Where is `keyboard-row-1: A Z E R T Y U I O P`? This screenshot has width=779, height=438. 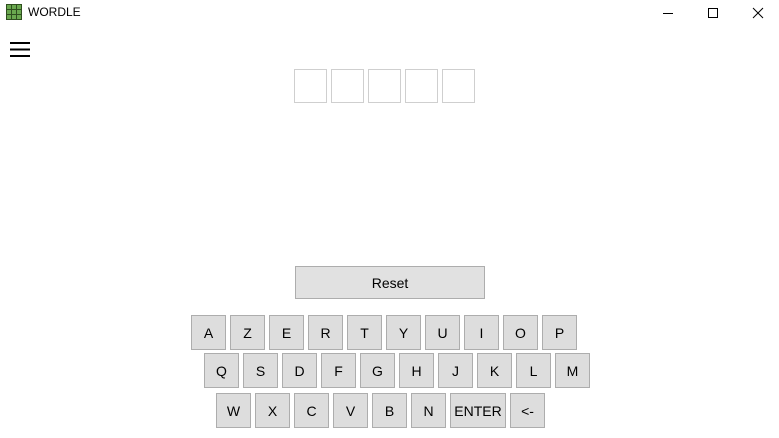
keyboard-row-1: A Z E R T Y U I O P is located at coordinates (384, 332).